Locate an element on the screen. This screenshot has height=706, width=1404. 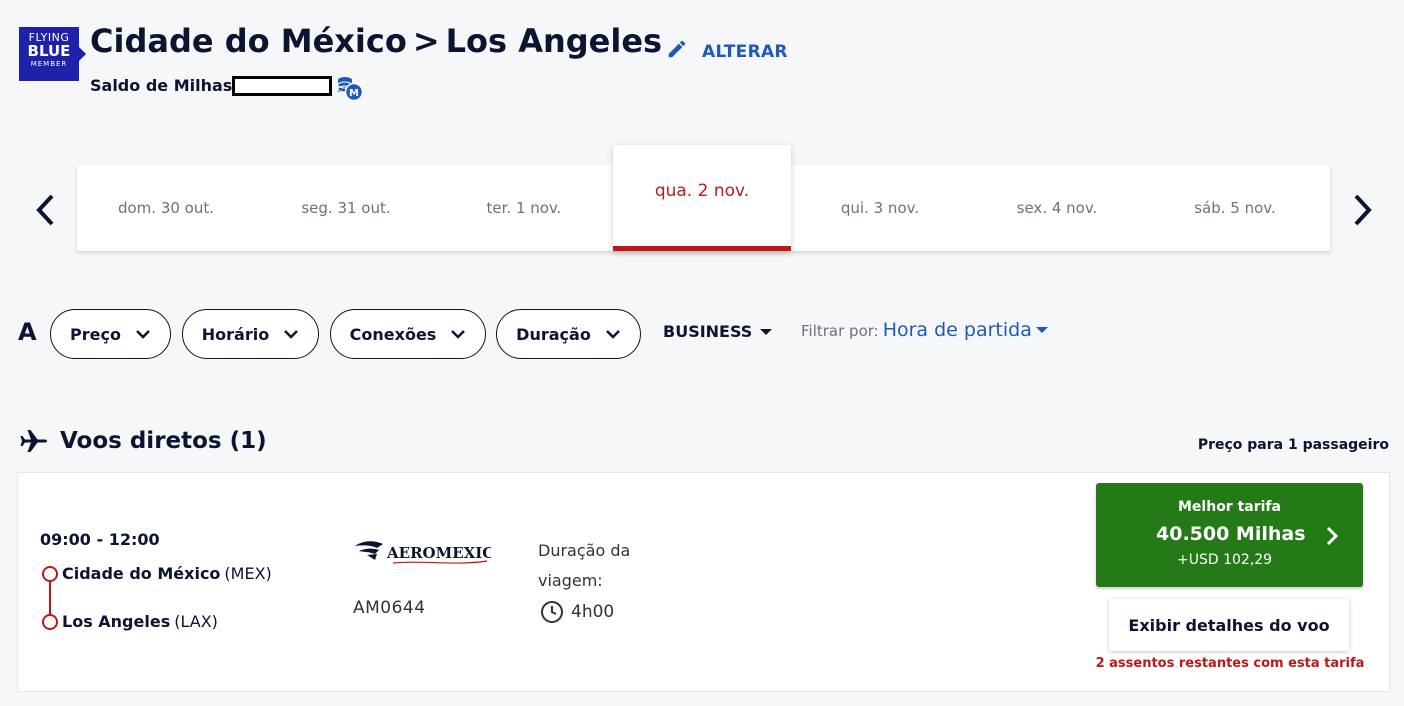
cabin-class-value: BUSINESS is located at coordinates (708, 331).